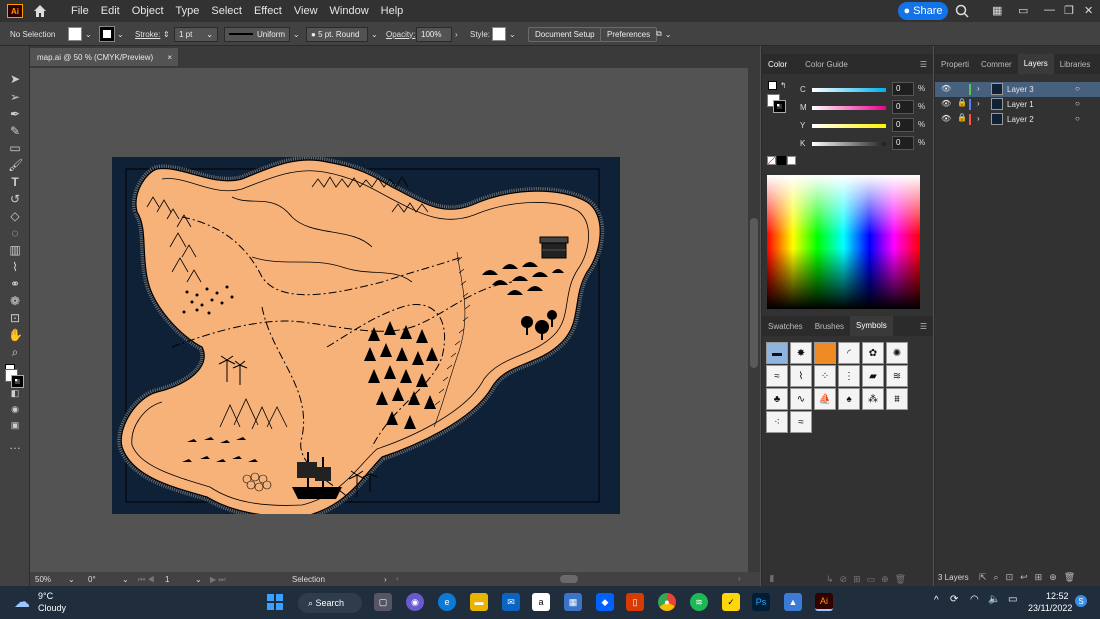  What do you see at coordinates (434, 34) in the screenshot?
I see `opacity-field: 100%` at bounding box center [434, 34].